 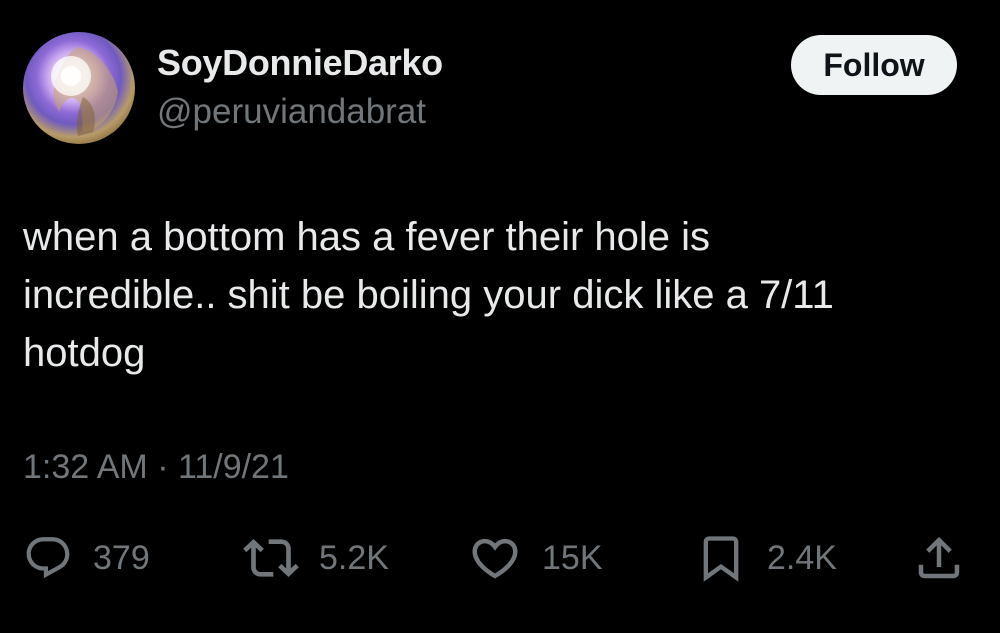 I want to click on retweet-button: 5.2K, so click(x=316, y=558).